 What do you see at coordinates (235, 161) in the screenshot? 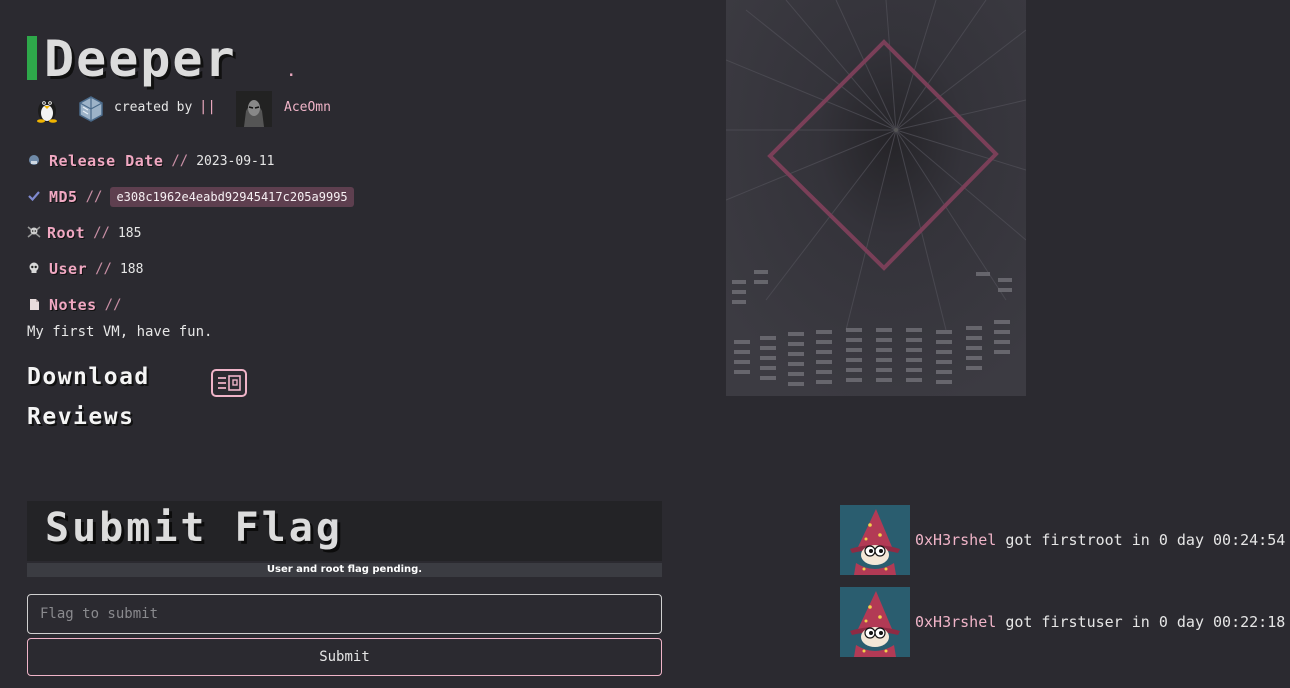
I see `release-date-value: 2023-09-11` at bounding box center [235, 161].